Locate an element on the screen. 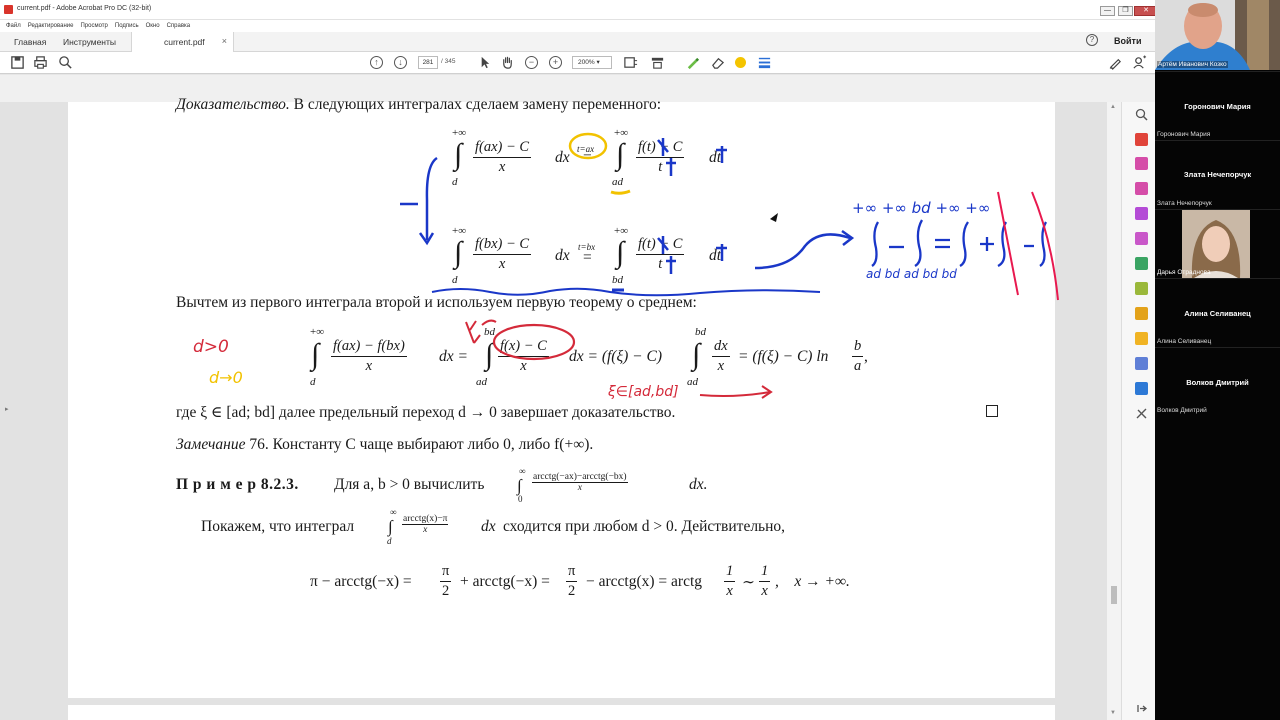 The height and width of the screenshot is (720, 1280). scroll-mode-icon is located at coordinates (657, 62).